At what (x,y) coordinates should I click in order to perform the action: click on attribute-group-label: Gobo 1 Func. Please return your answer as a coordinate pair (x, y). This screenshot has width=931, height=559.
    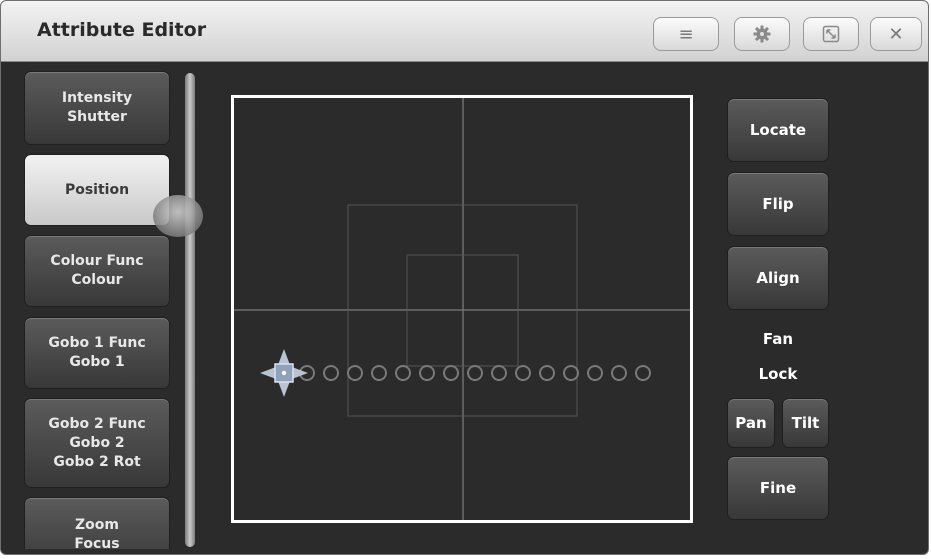
    Looking at the image, I should click on (97, 343).